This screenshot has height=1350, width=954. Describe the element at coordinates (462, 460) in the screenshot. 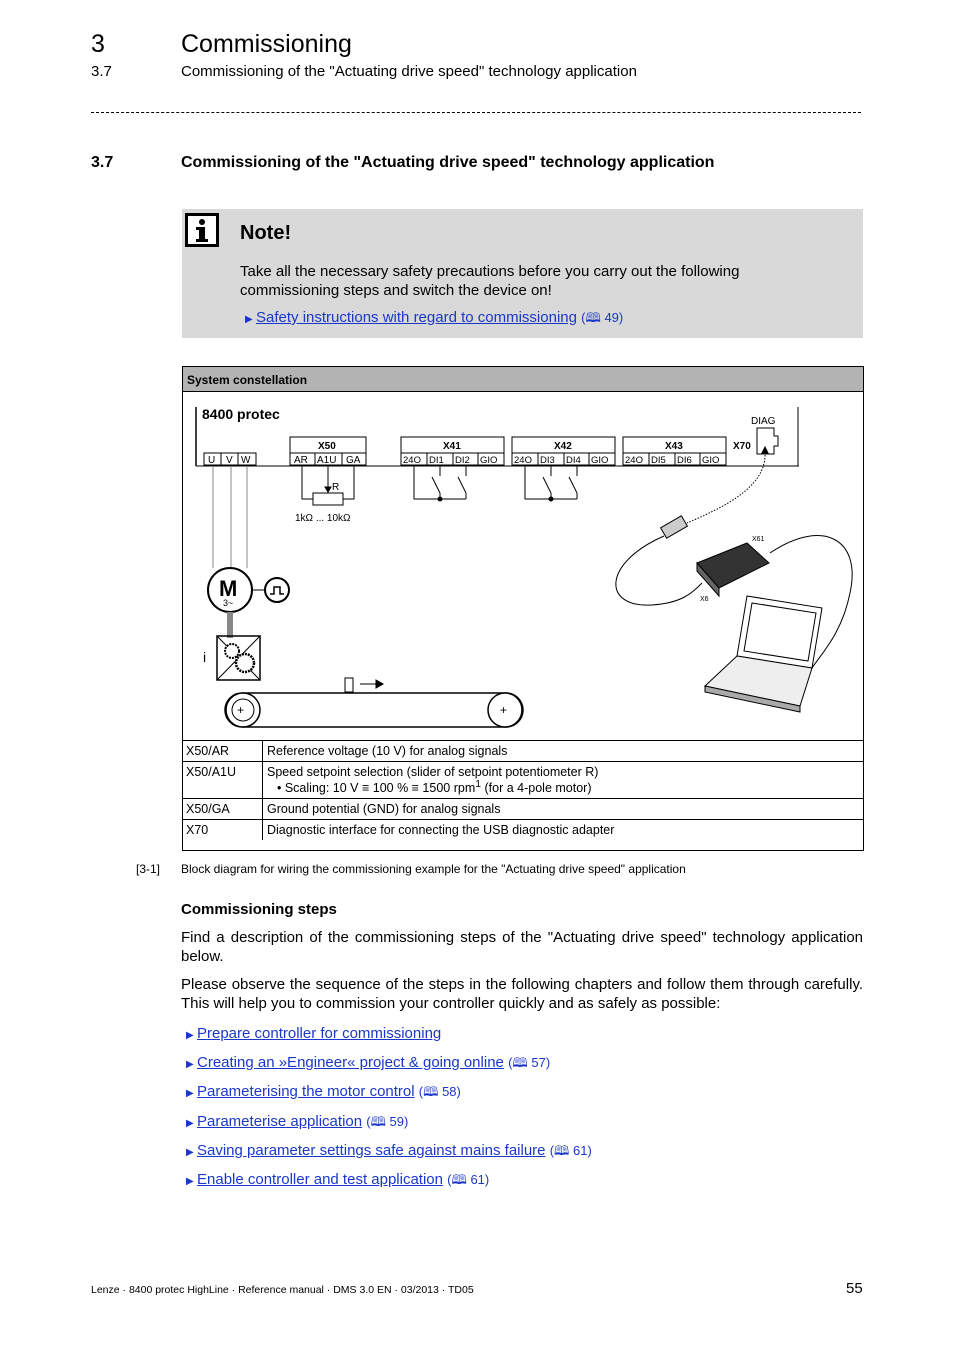

I see `pin-label: DI2` at that location.